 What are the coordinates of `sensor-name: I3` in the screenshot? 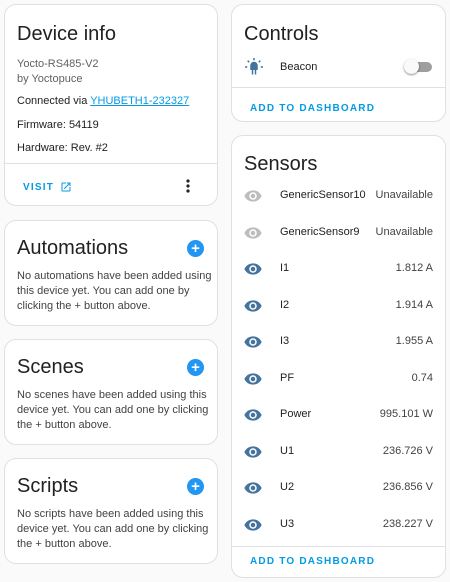 It's located at (285, 341).